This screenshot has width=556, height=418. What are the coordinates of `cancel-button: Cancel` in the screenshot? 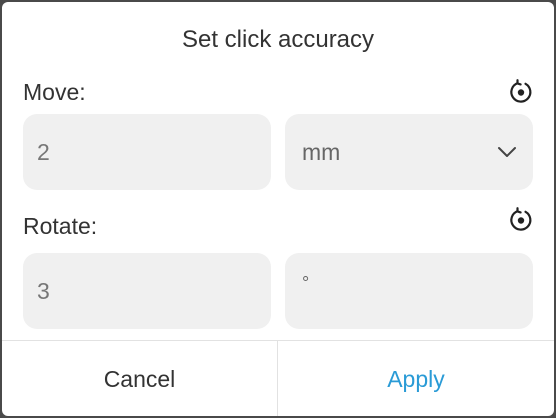 It's located at (139, 378).